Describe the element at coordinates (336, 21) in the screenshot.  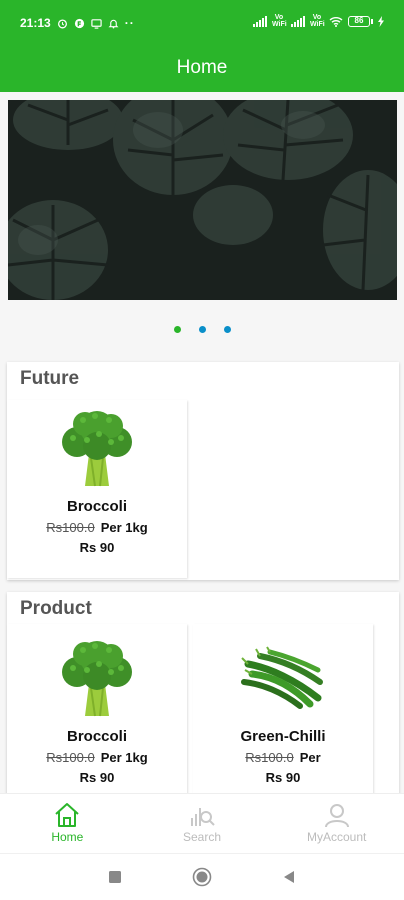
I see `wifi-icon` at that location.